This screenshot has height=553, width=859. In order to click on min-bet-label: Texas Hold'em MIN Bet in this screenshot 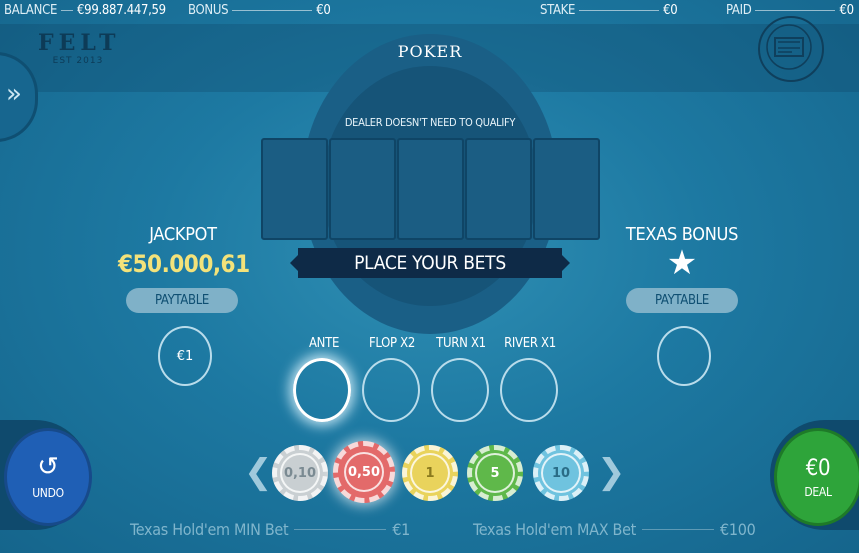, I will do `click(209, 529)`.